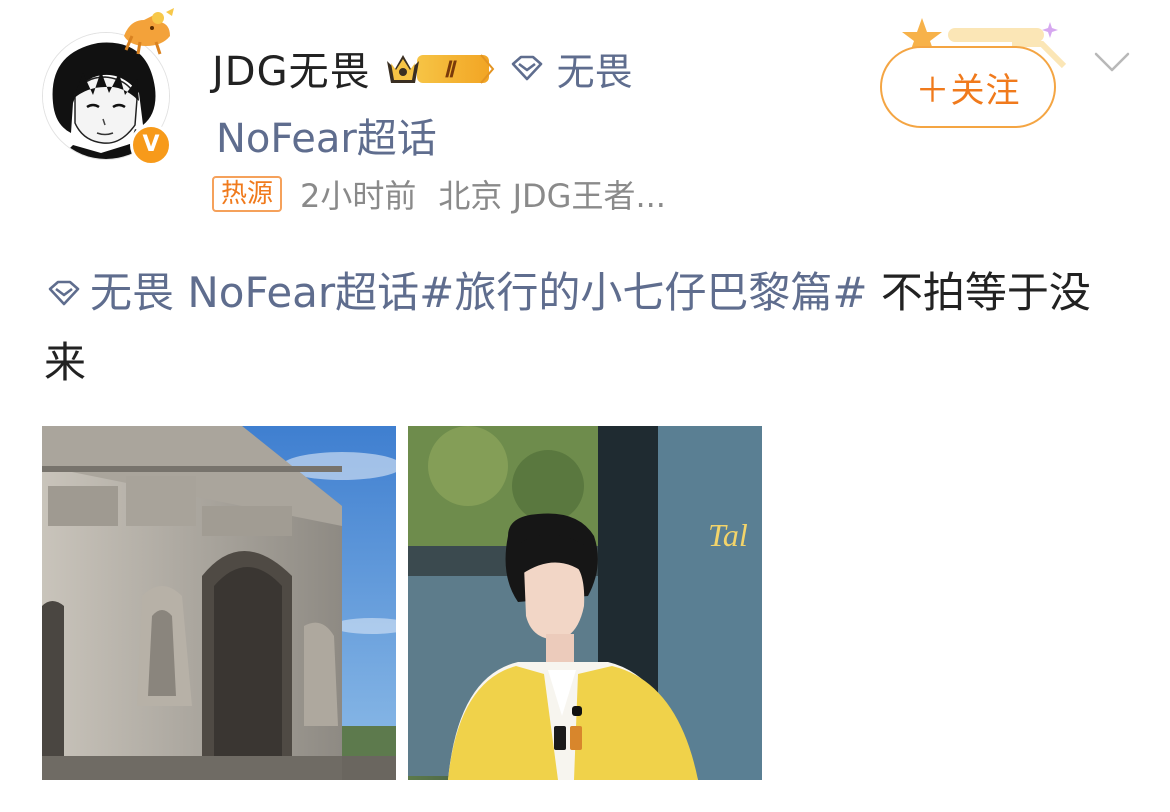 This screenshot has height=812, width=1170. What do you see at coordinates (358, 196) in the screenshot?
I see `post-time: 2小时前` at bounding box center [358, 196].